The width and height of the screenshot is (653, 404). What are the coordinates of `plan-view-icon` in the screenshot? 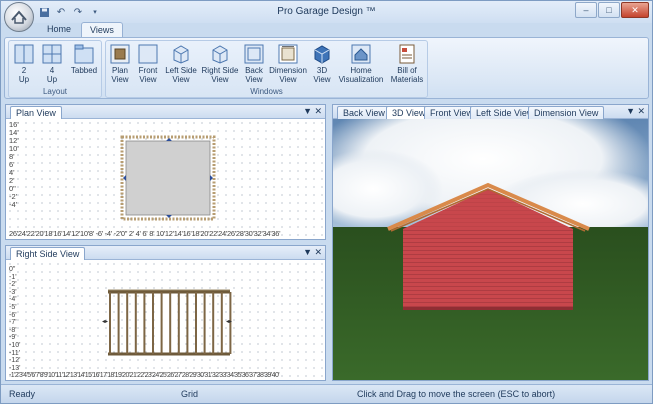 It's located at (120, 54).